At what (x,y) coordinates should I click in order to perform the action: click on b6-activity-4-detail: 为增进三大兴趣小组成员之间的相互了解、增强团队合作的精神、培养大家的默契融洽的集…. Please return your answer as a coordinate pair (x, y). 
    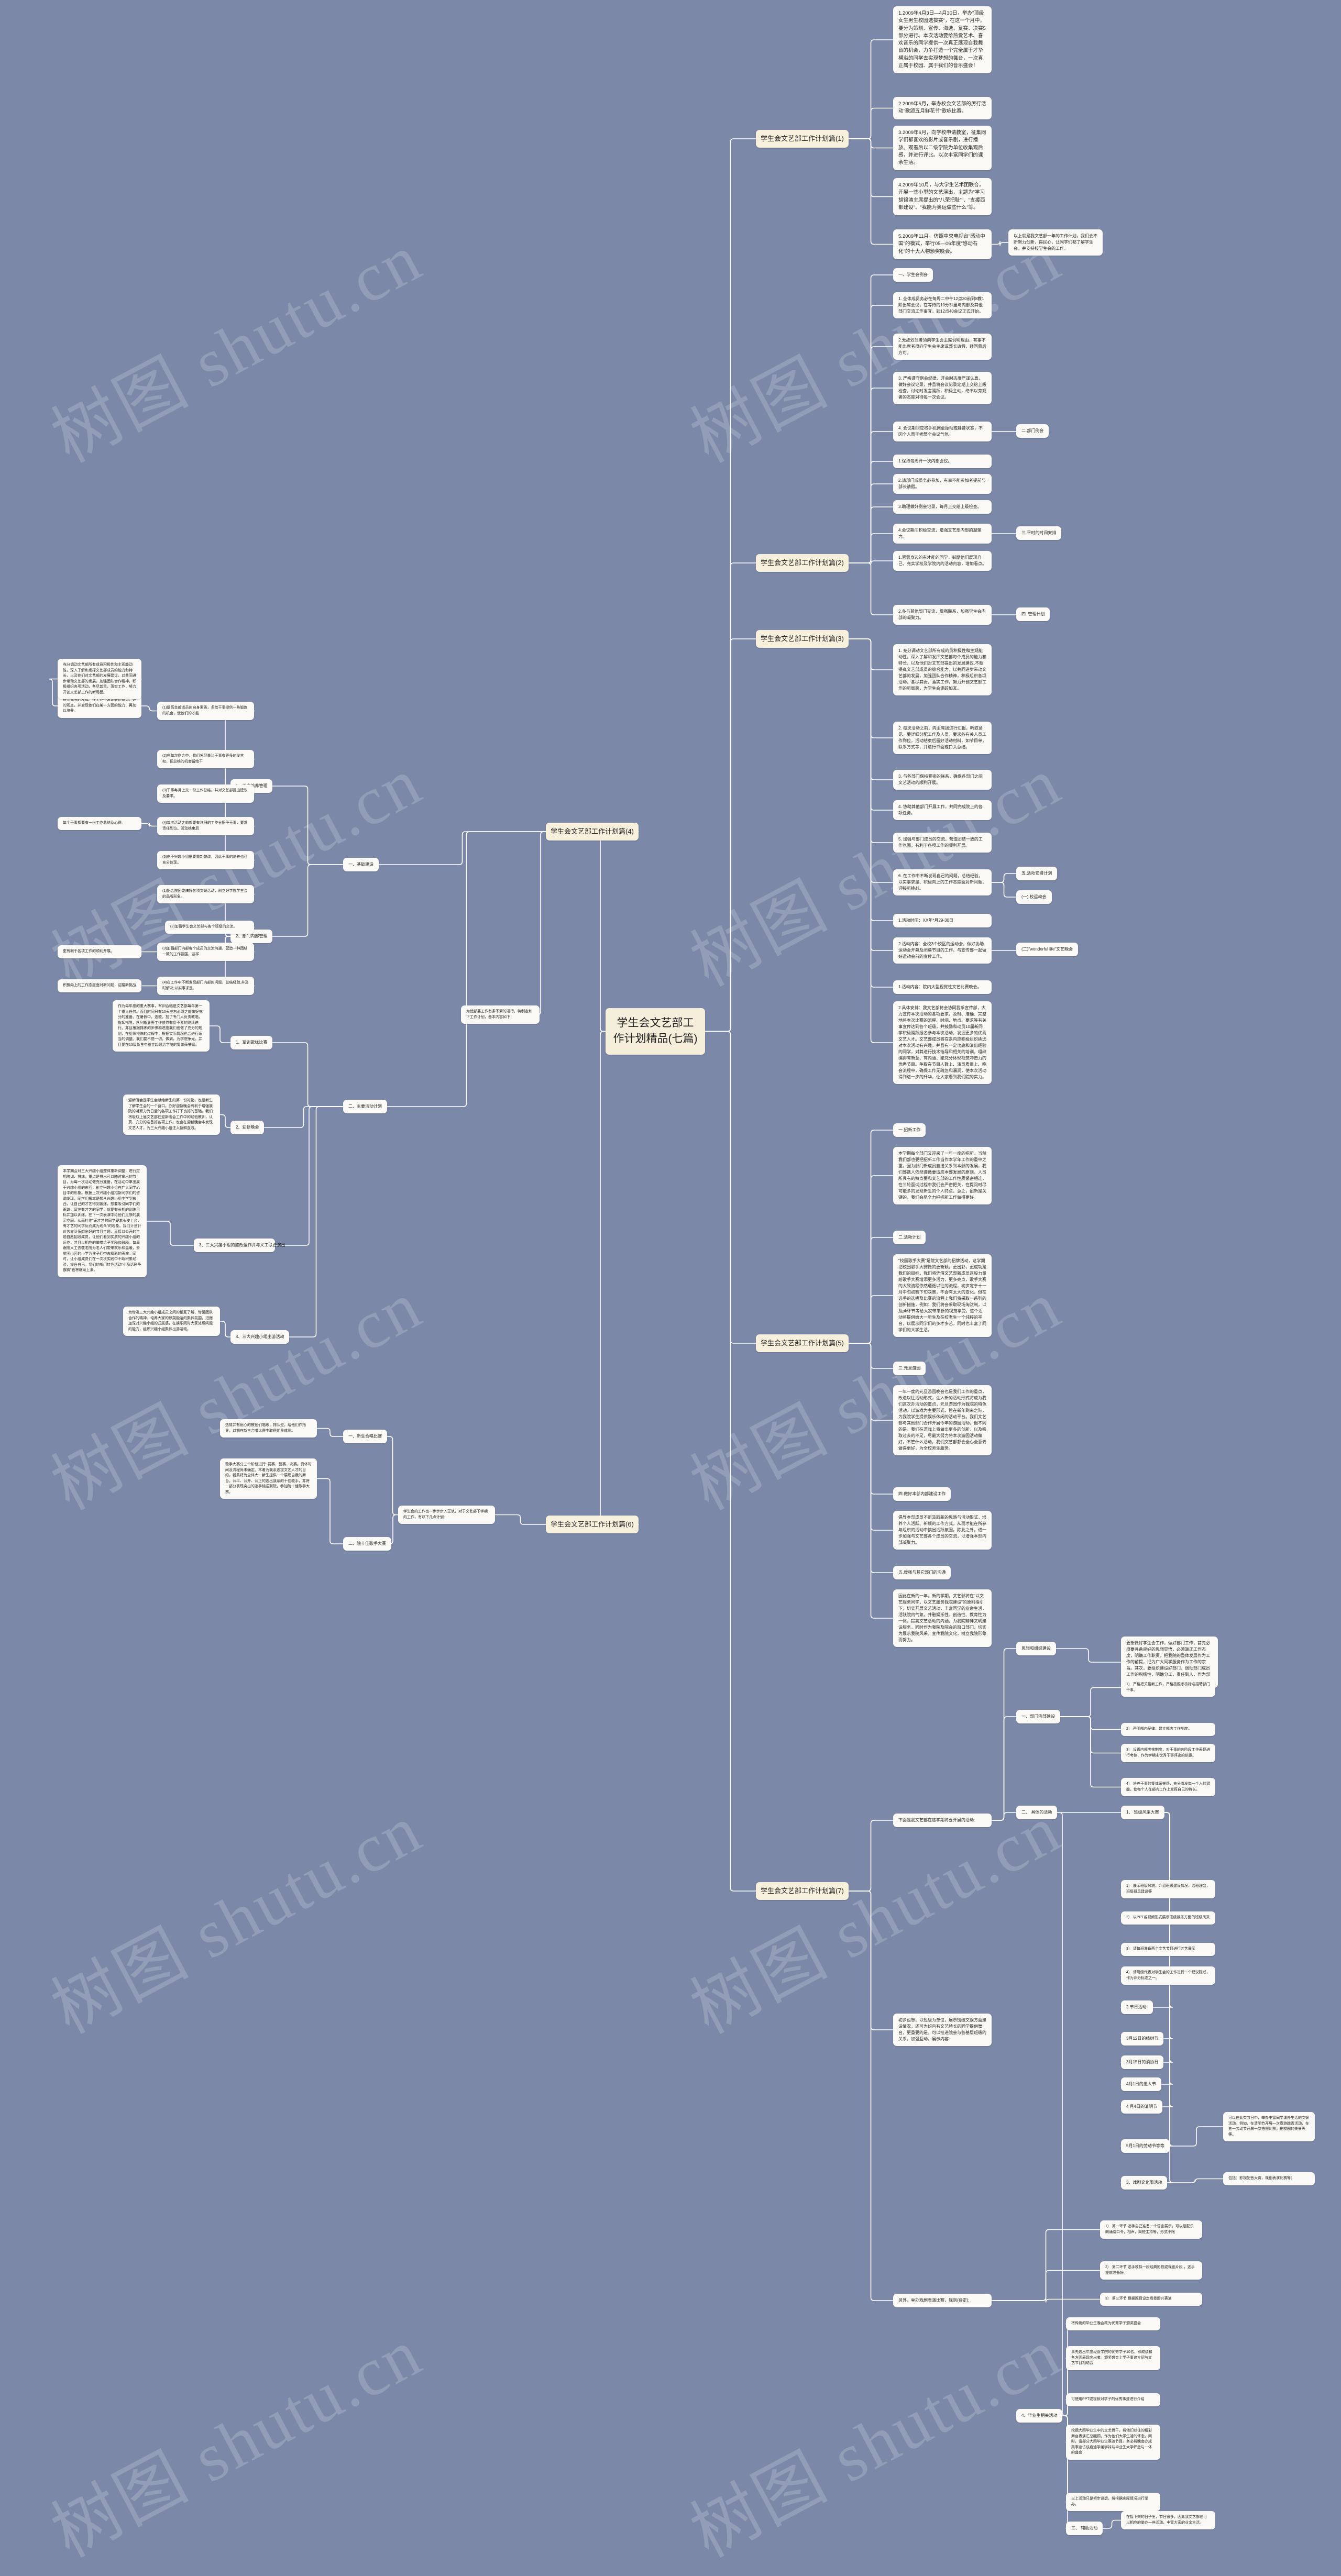
    Looking at the image, I should click on (171, 1321).